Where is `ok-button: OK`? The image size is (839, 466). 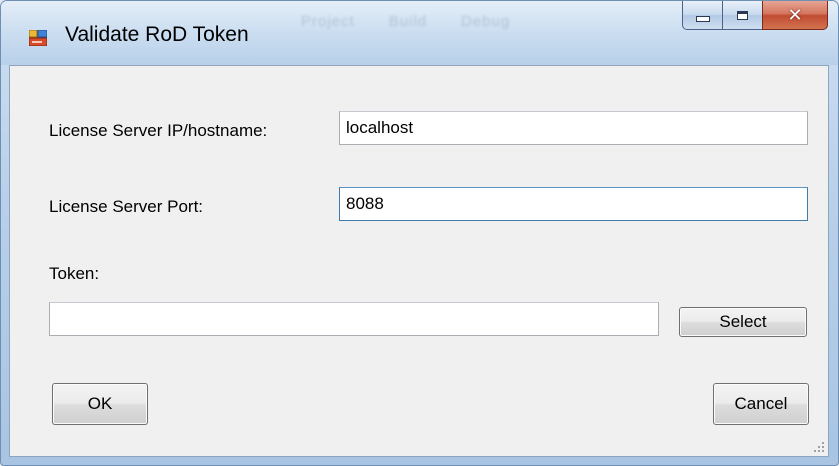
ok-button: OK is located at coordinates (100, 404).